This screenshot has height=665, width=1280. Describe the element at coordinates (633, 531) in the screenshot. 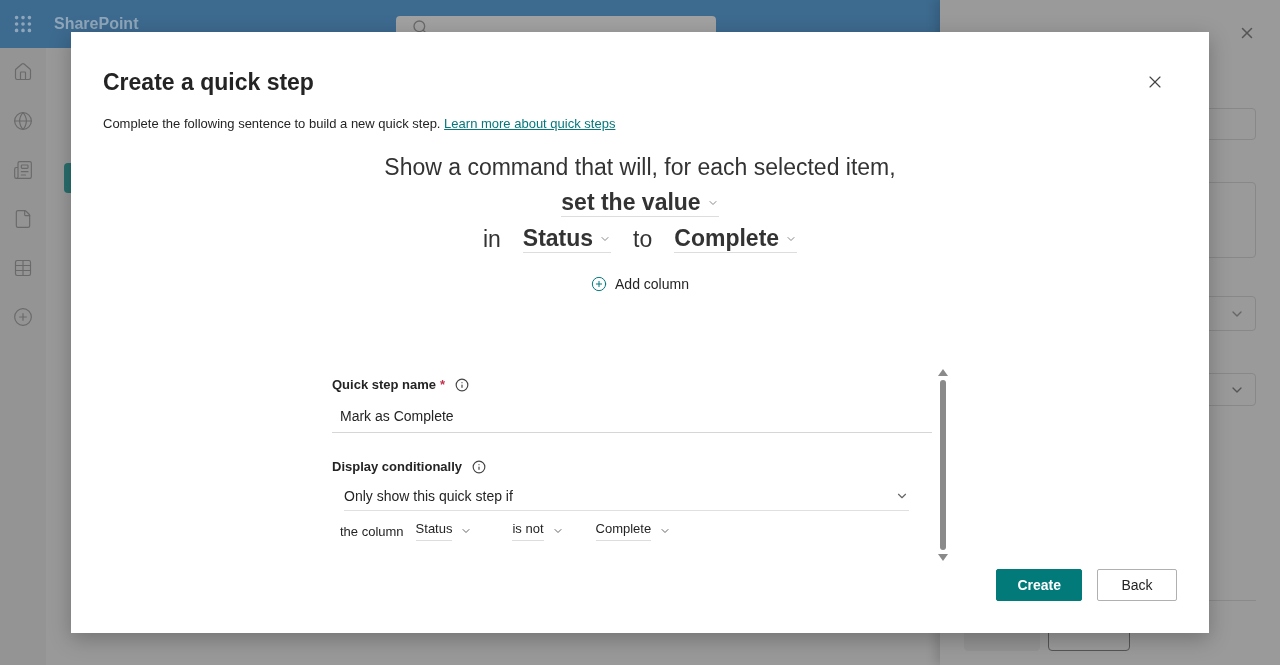

I see `value-dropdown: Complete` at that location.